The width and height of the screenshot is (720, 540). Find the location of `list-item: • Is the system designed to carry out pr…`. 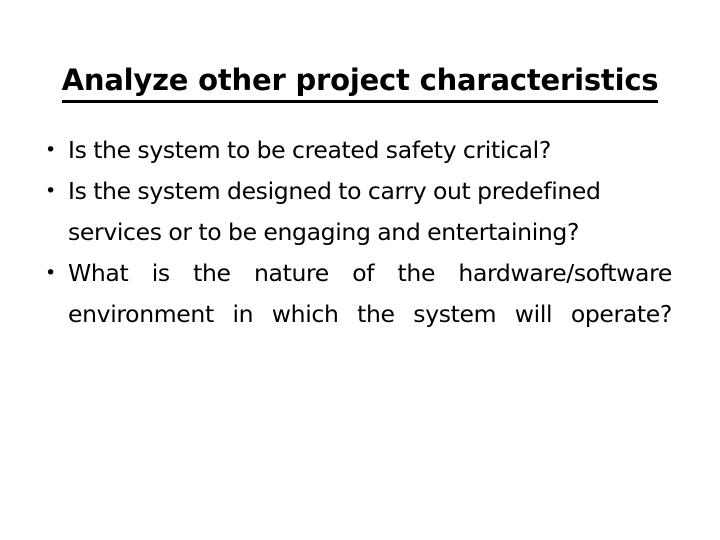

list-item: • Is the system designed to carry out pr… is located at coordinates (351, 212).